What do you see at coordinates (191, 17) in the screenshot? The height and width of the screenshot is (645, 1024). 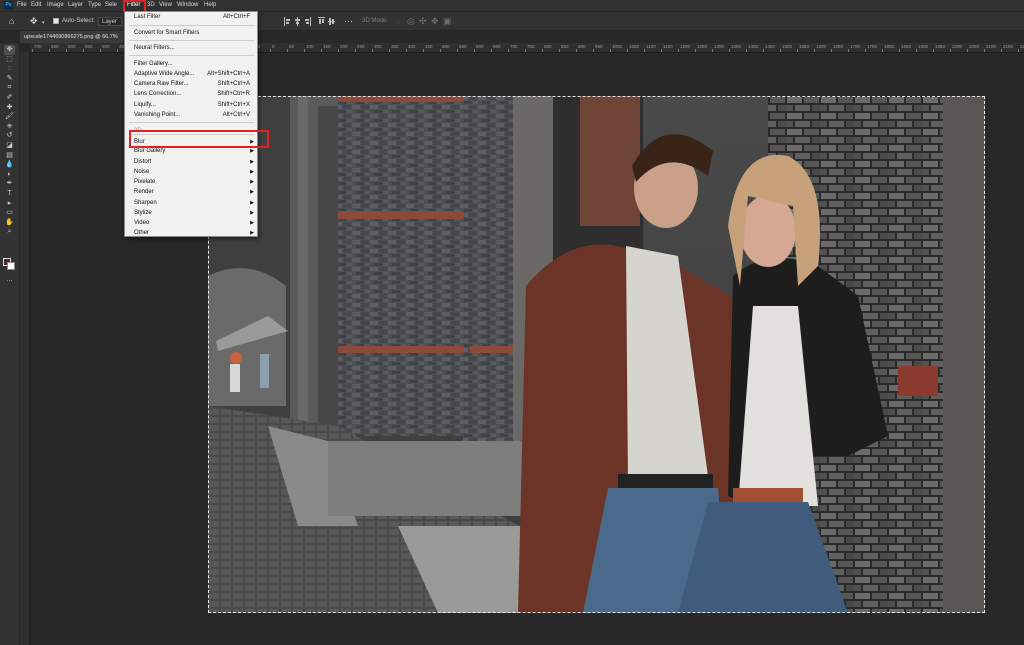 I see `filter-menu-item-last-filter: Last Filter Alt+Ctrl+F` at bounding box center [191, 17].